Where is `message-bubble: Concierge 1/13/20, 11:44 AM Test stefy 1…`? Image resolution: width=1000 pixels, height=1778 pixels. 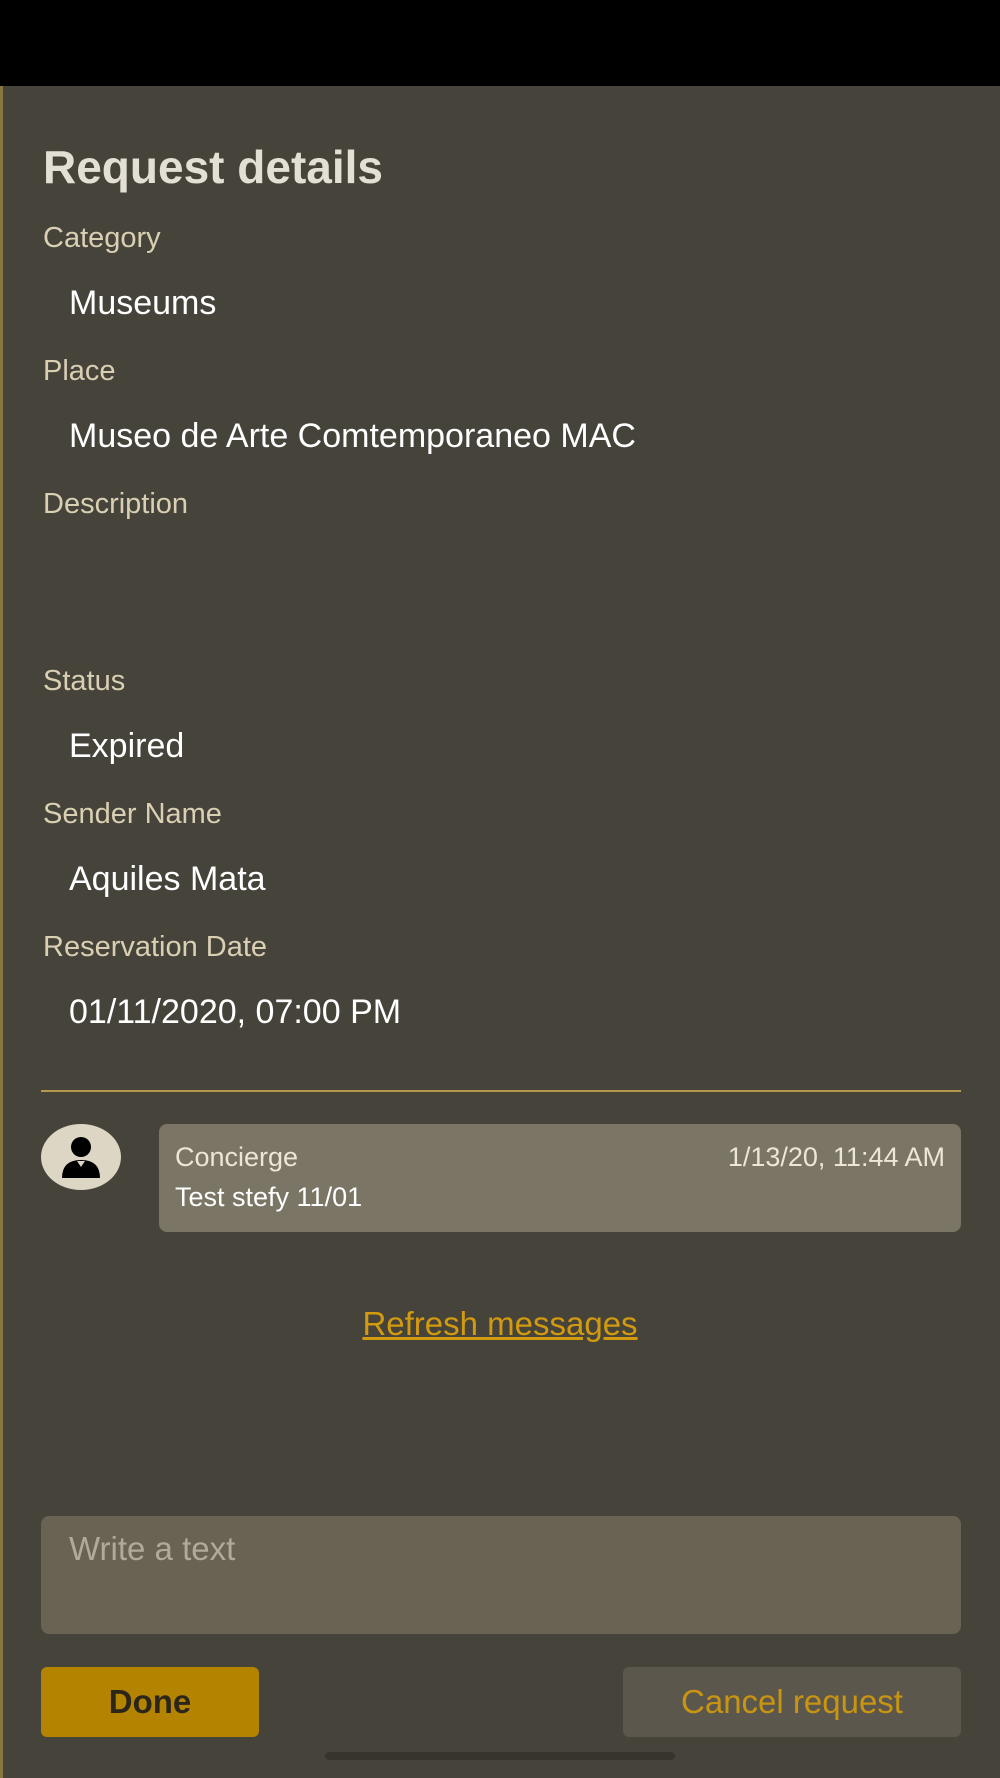
message-bubble: Concierge 1/13/20, 11:44 AM Test stefy 1… is located at coordinates (560, 1178).